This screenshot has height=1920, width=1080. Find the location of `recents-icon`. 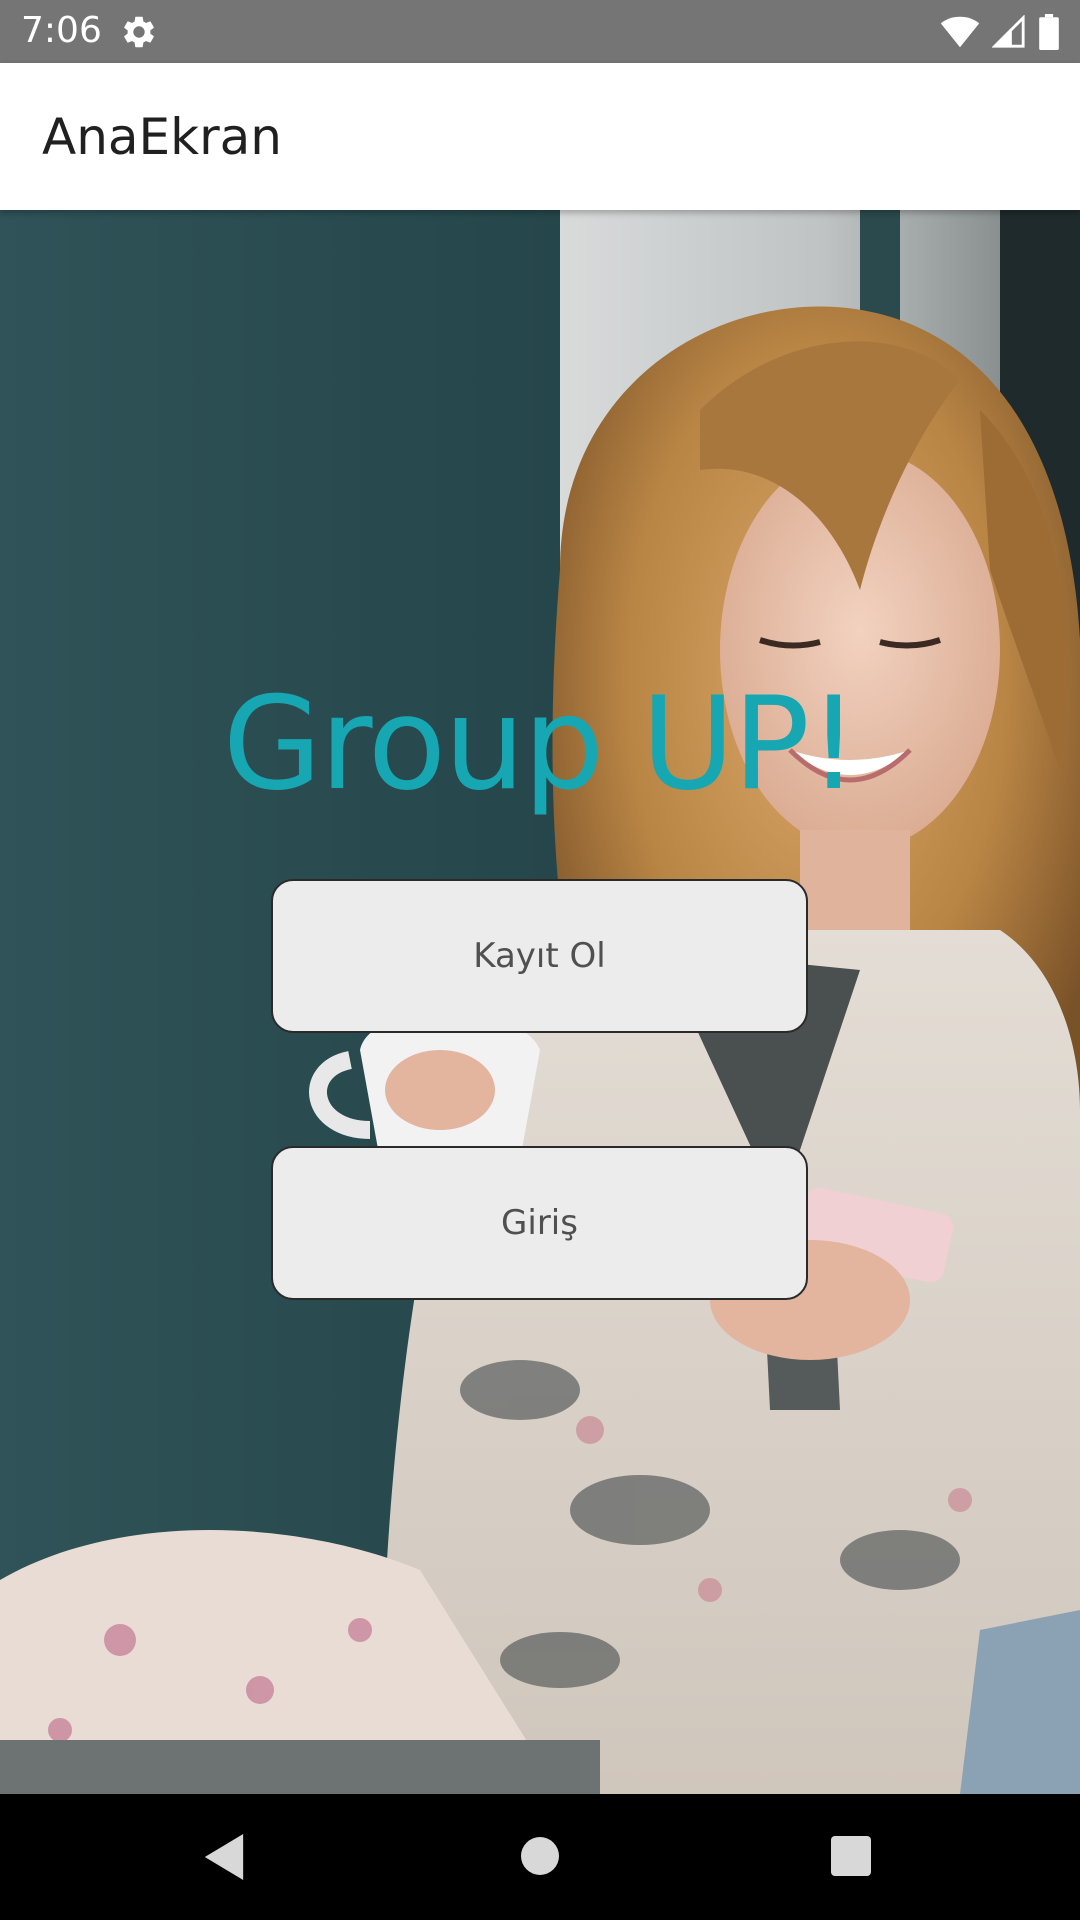

recents-icon is located at coordinates (851, 1856).